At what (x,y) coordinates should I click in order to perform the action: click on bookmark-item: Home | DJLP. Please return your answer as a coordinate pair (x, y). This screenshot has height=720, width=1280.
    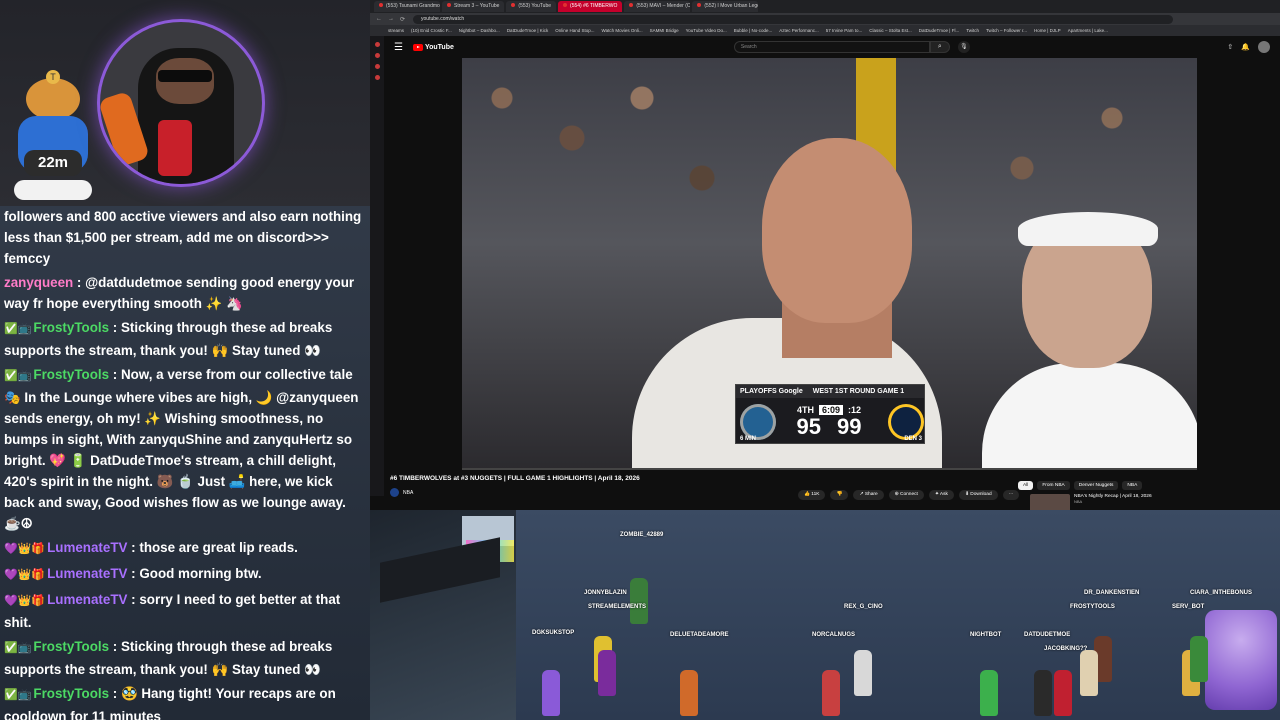
    Looking at the image, I should click on (1047, 30).